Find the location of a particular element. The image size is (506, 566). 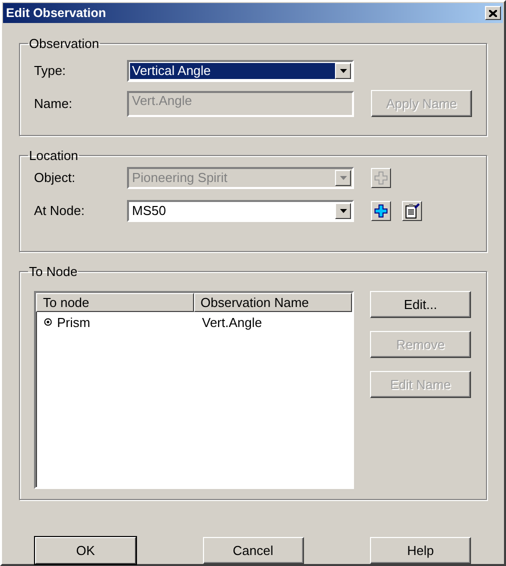

group-title: Location is located at coordinates (54, 155).